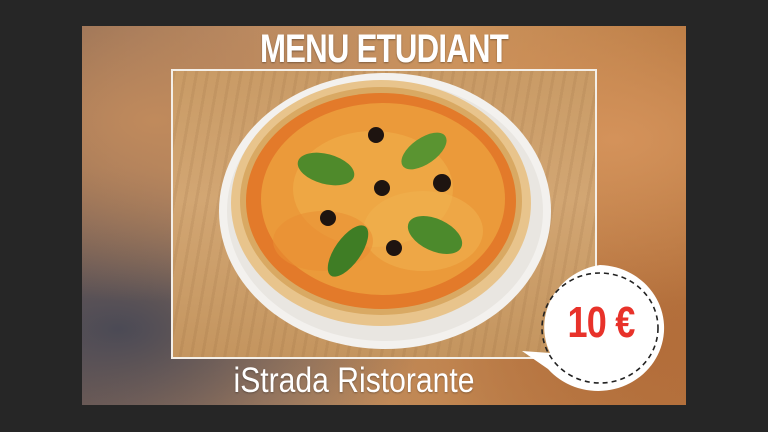 The width and height of the screenshot is (768, 432). What do you see at coordinates (601, 322) in the screenshot?
I see `price-label: 10 €` at bounding box center [601, 322].